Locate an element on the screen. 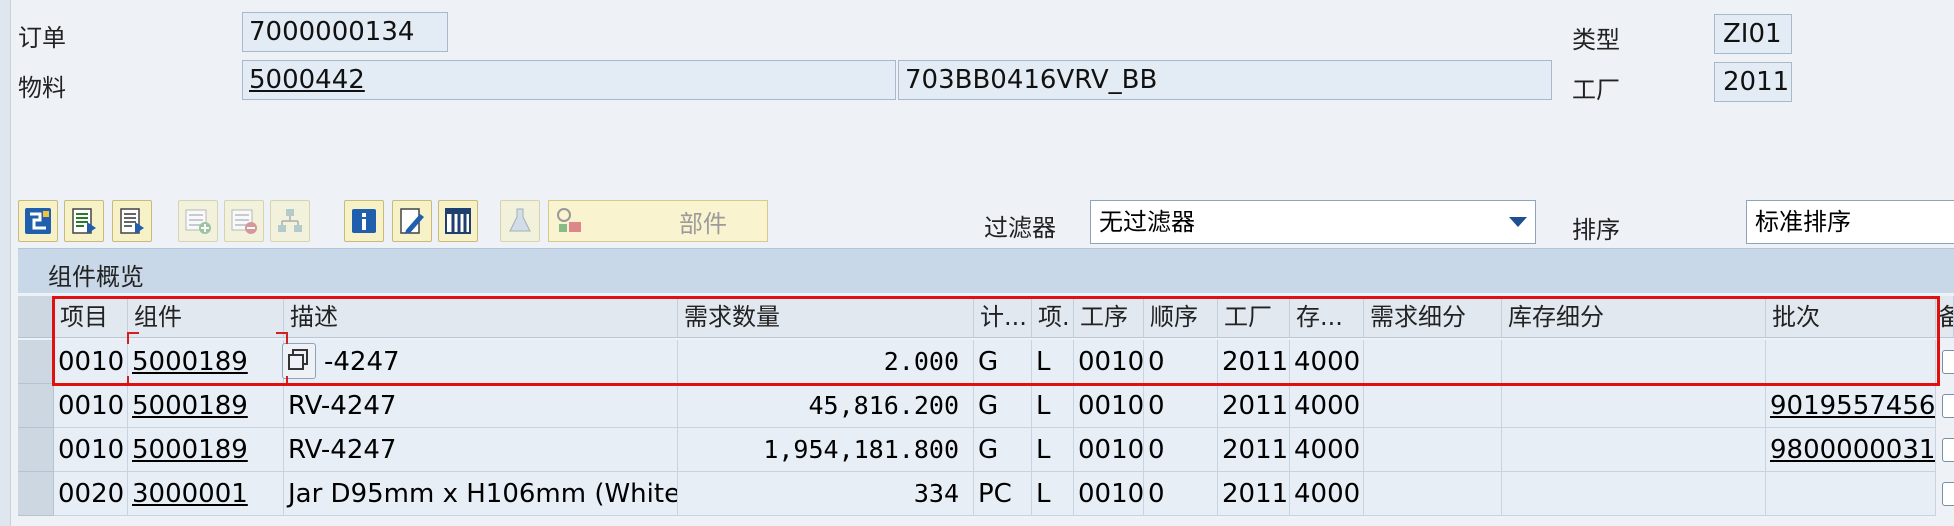 The width and height of the screenshot is (1954, 526). focus-corner is located at coordinates (133, 338).